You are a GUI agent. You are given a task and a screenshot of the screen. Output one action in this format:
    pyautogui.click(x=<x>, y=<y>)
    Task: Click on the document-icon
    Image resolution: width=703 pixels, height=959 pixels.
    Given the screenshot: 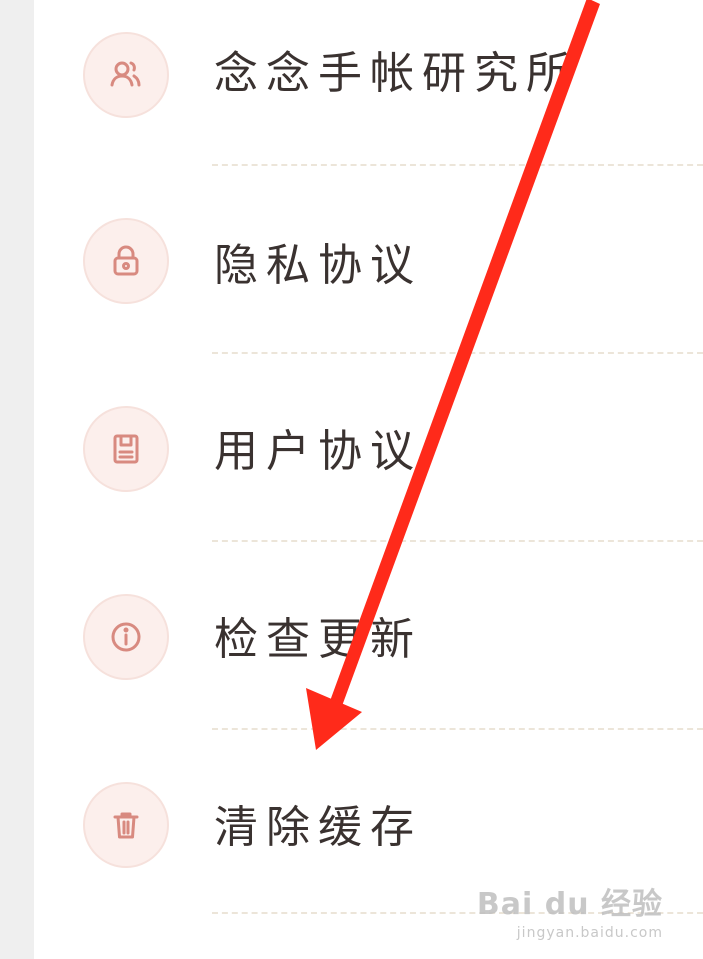 What is the action you would take?
    pyautogui.click(x=126, y=449)
    